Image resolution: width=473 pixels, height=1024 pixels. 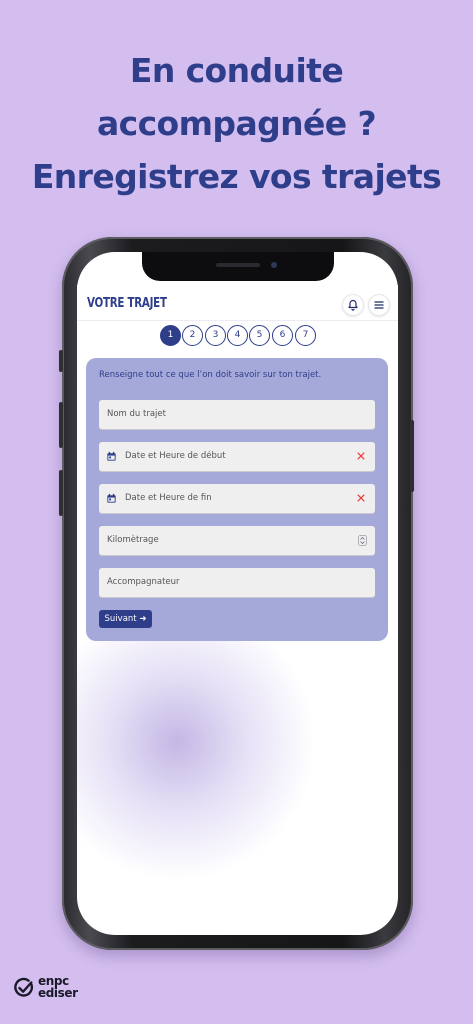 What do you see at coordinates (168, 498) in the screenshot?
I see `end-datetime-placeholder: Date et Heure de fin` at bounding box center [168, 498].